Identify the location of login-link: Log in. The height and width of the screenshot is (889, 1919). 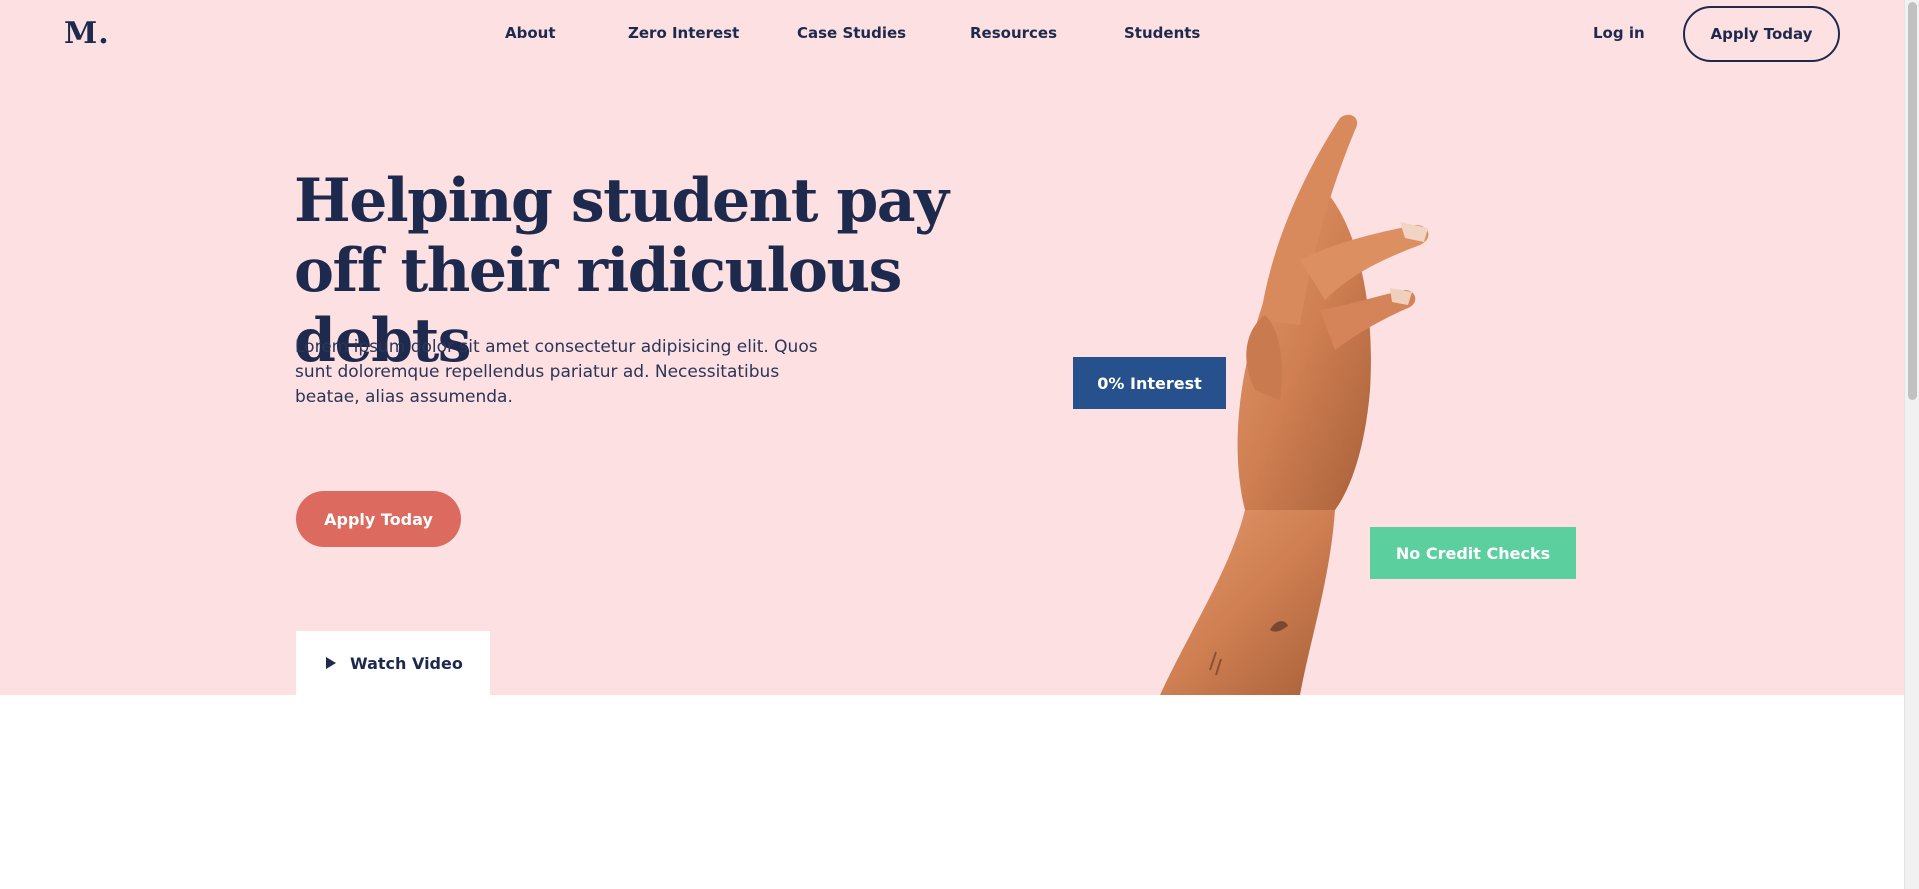
(1619, 33).